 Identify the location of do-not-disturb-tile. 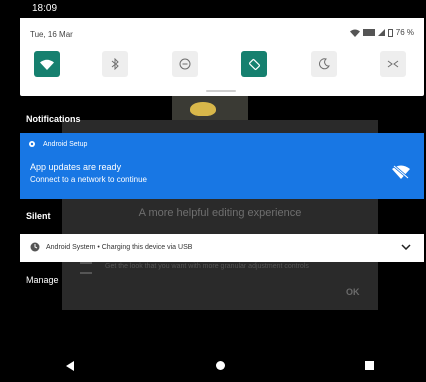
(185, 64).